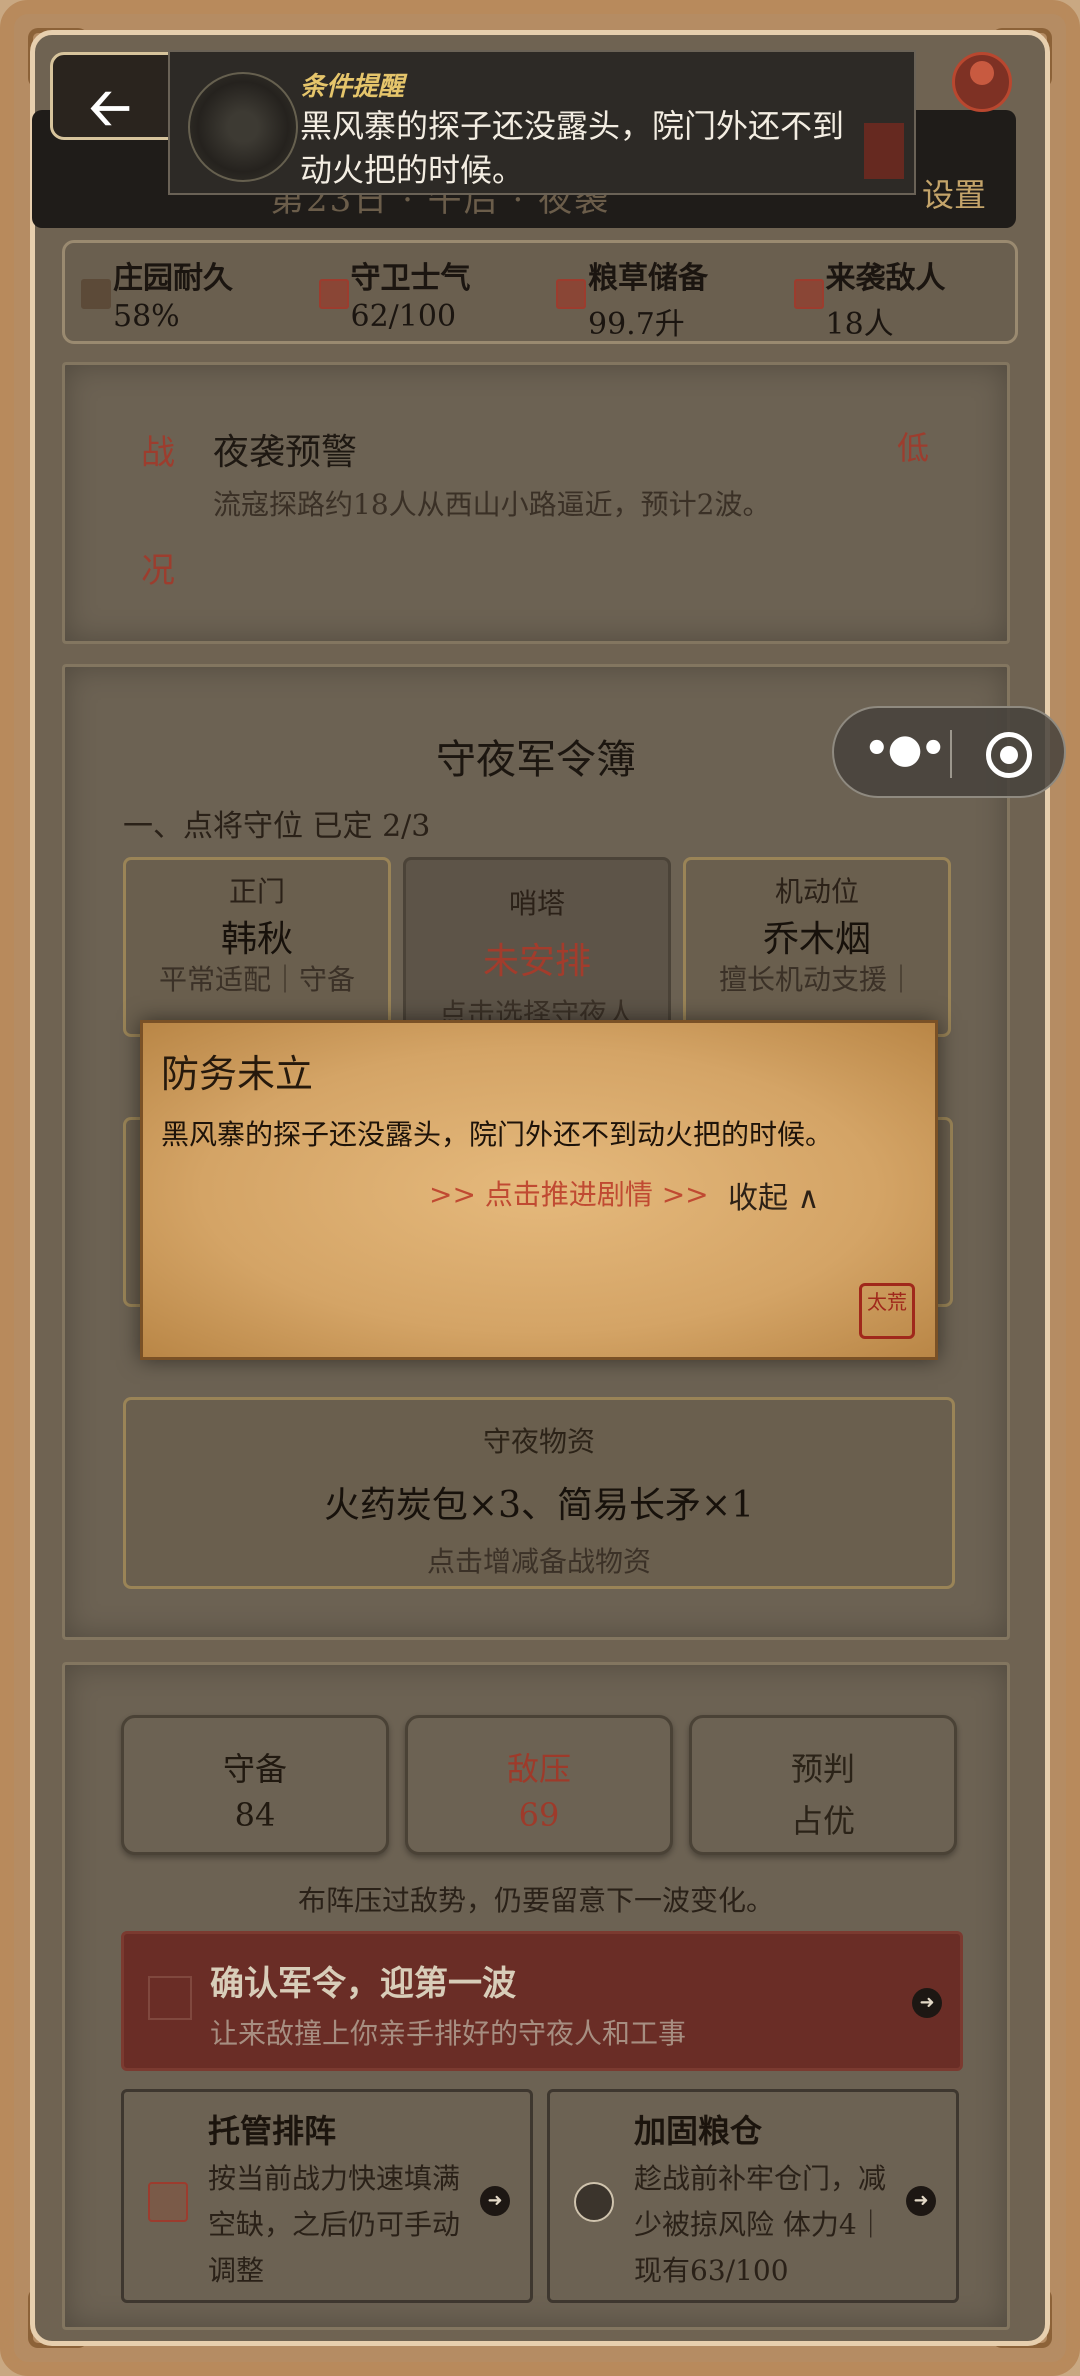 Image resolution: width=1080 pixels, height=2376 pixels. Describe the element at coordinates (334, 2224) in the screenshot. I see `action-desc: 按当前战力快速填满空缺，之后仍可手动调整` at that location.